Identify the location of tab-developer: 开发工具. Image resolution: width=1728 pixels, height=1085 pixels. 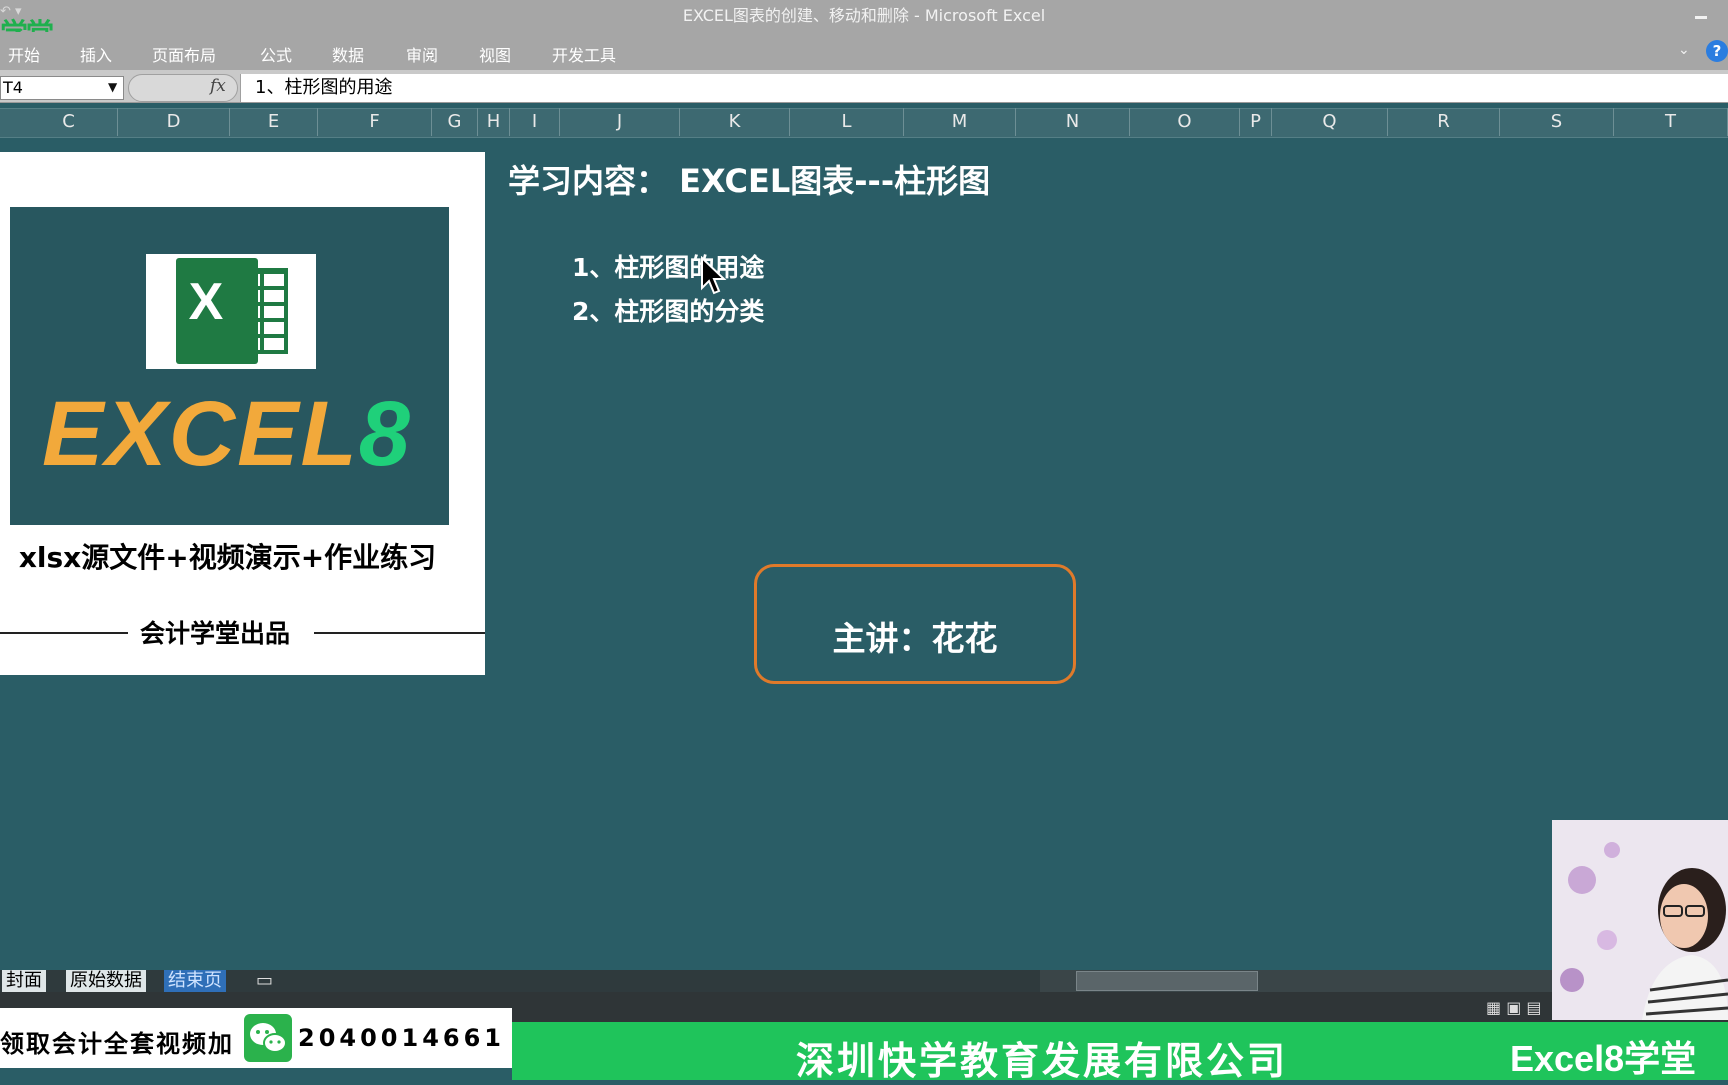
(584, 54).